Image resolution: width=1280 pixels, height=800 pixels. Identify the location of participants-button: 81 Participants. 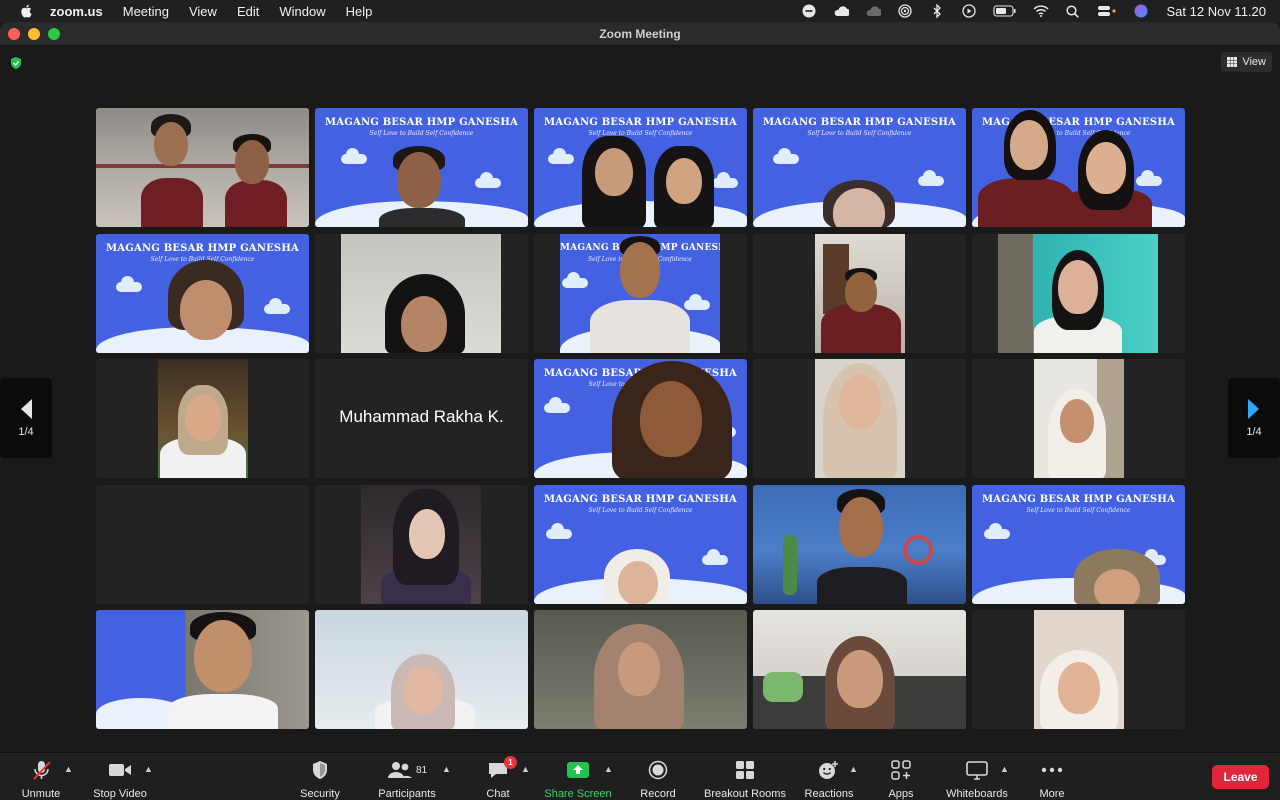
(407, 776).